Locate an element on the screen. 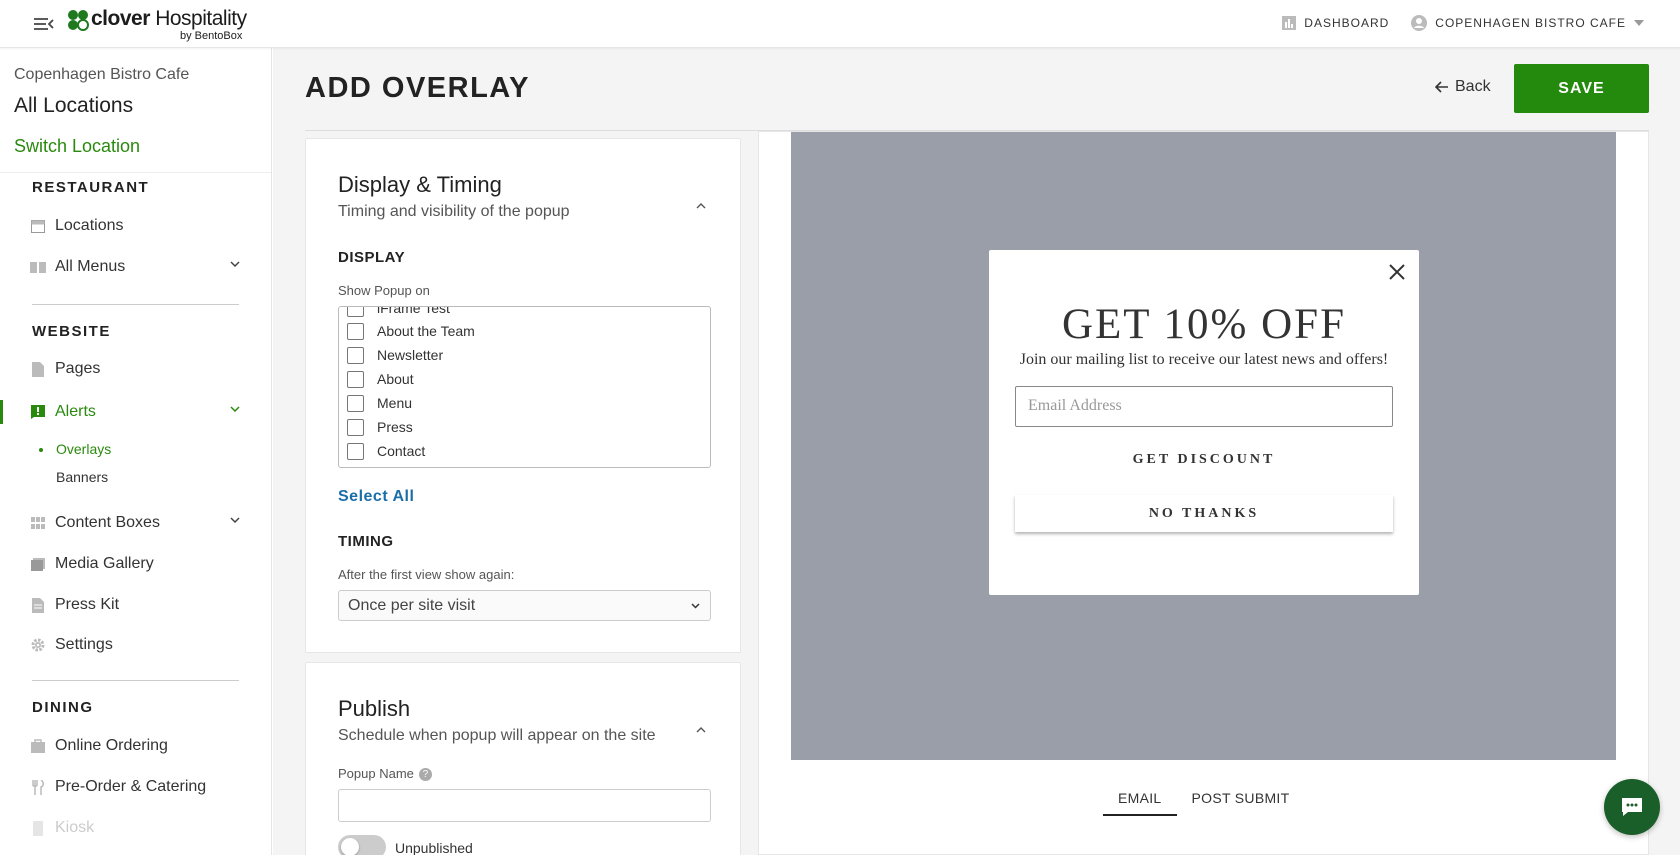 This screenshot has height=855, width=1680. image-gallery-icon is located at coordinates (38, 564).